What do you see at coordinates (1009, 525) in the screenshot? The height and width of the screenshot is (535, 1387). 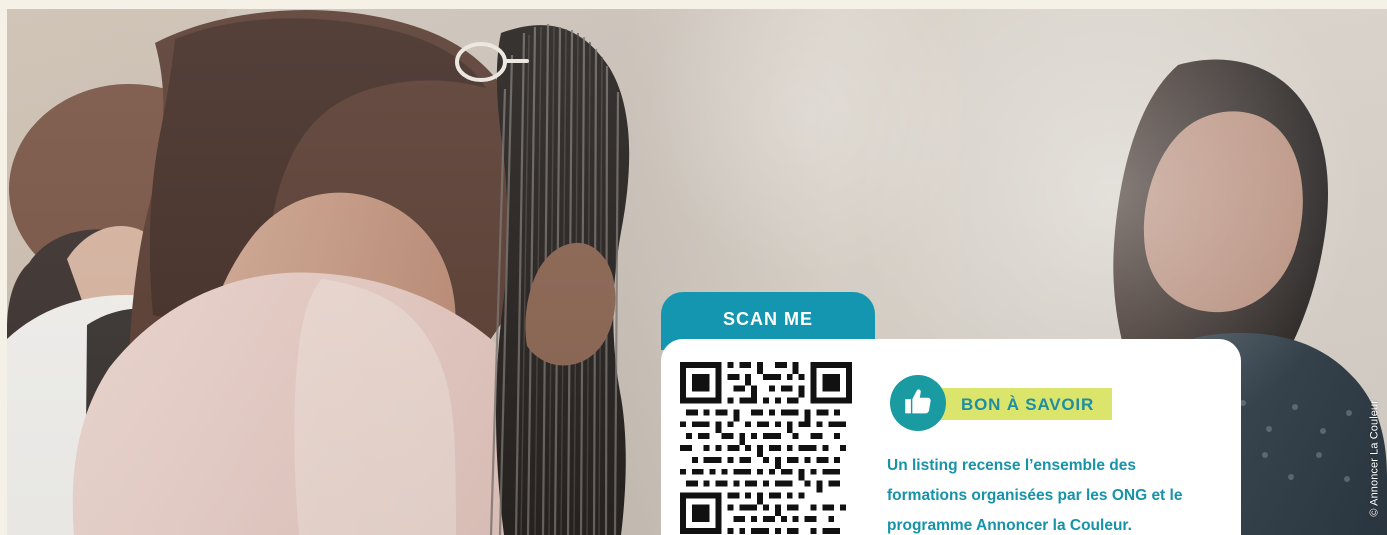 I see `info-line-3: programme Annoncer la Couleur.` at bounding box center [1009, 525].